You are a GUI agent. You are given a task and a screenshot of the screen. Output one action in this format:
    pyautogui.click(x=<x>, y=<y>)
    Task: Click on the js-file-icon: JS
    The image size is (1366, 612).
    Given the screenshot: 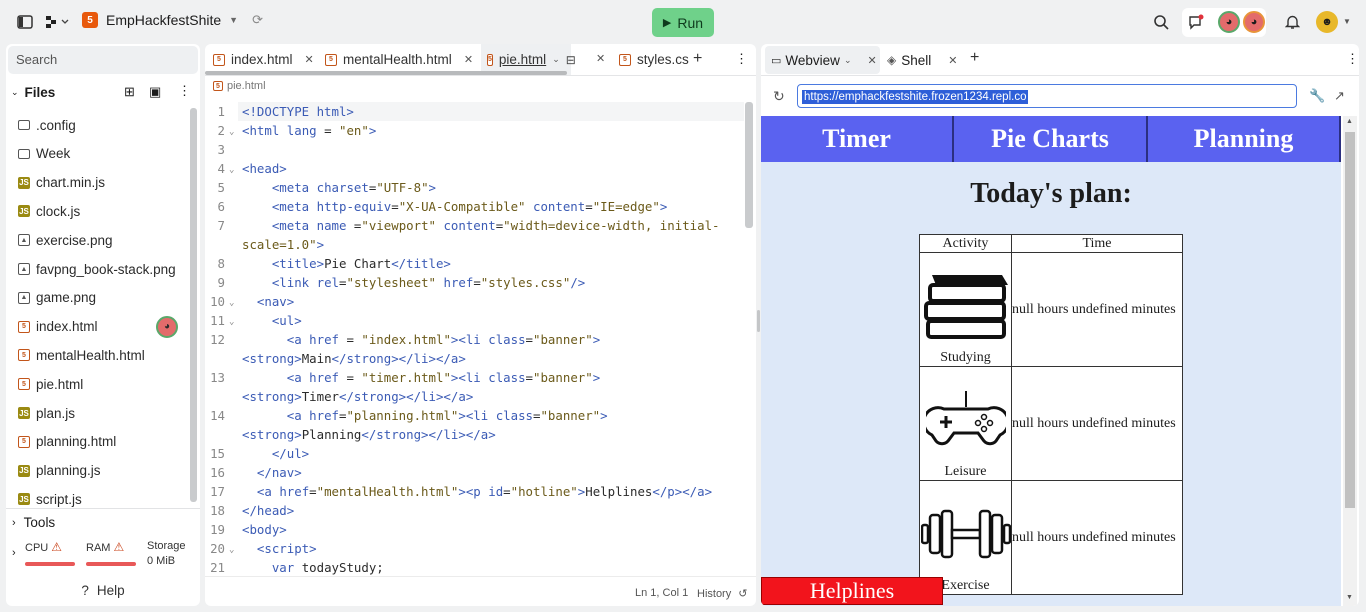 What is the action you would take?
    pyautogui.click(x=24, y=182)
    